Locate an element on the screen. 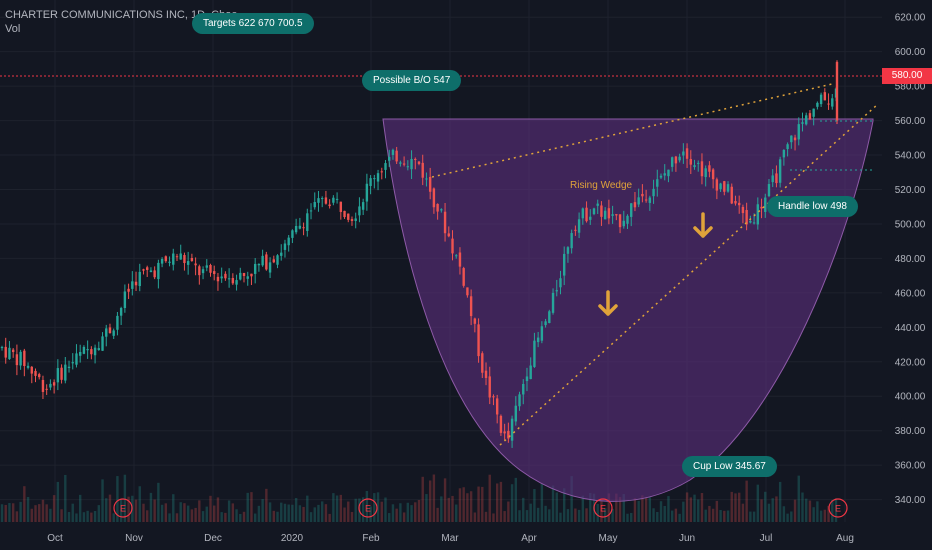 This screenshot has width=932, height=550. x-tick-label: 2020 is located at coordinates (292, 538).